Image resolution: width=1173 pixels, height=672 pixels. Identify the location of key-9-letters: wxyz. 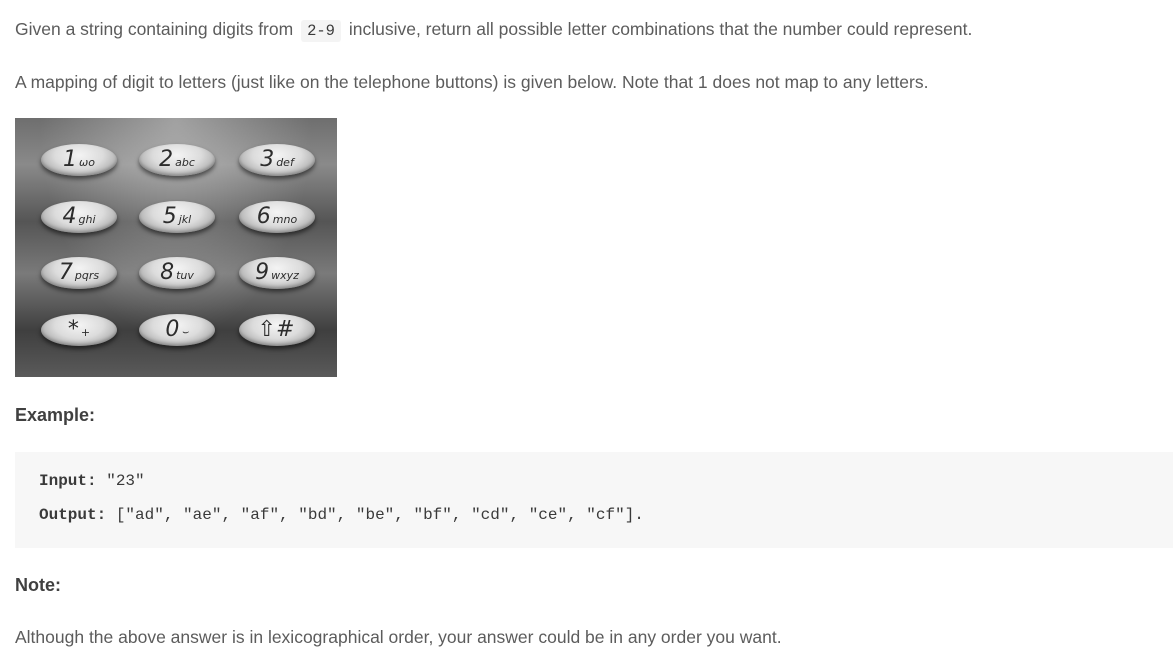
(285, 275).